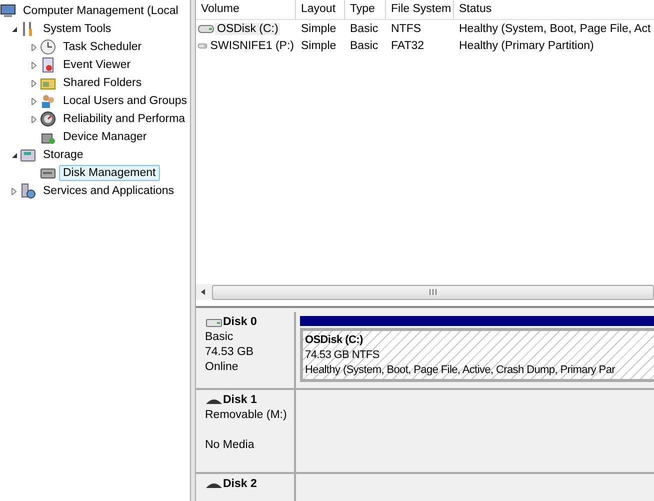 Image resolution: width=654 pixels, height=501 pixels. I want to click on partition-block: OSDisk (C:) 74.53 GB NTFS Healthy (System, Boot, Page File, Active, Crash Dump, Primary Par, so click(477, 355).